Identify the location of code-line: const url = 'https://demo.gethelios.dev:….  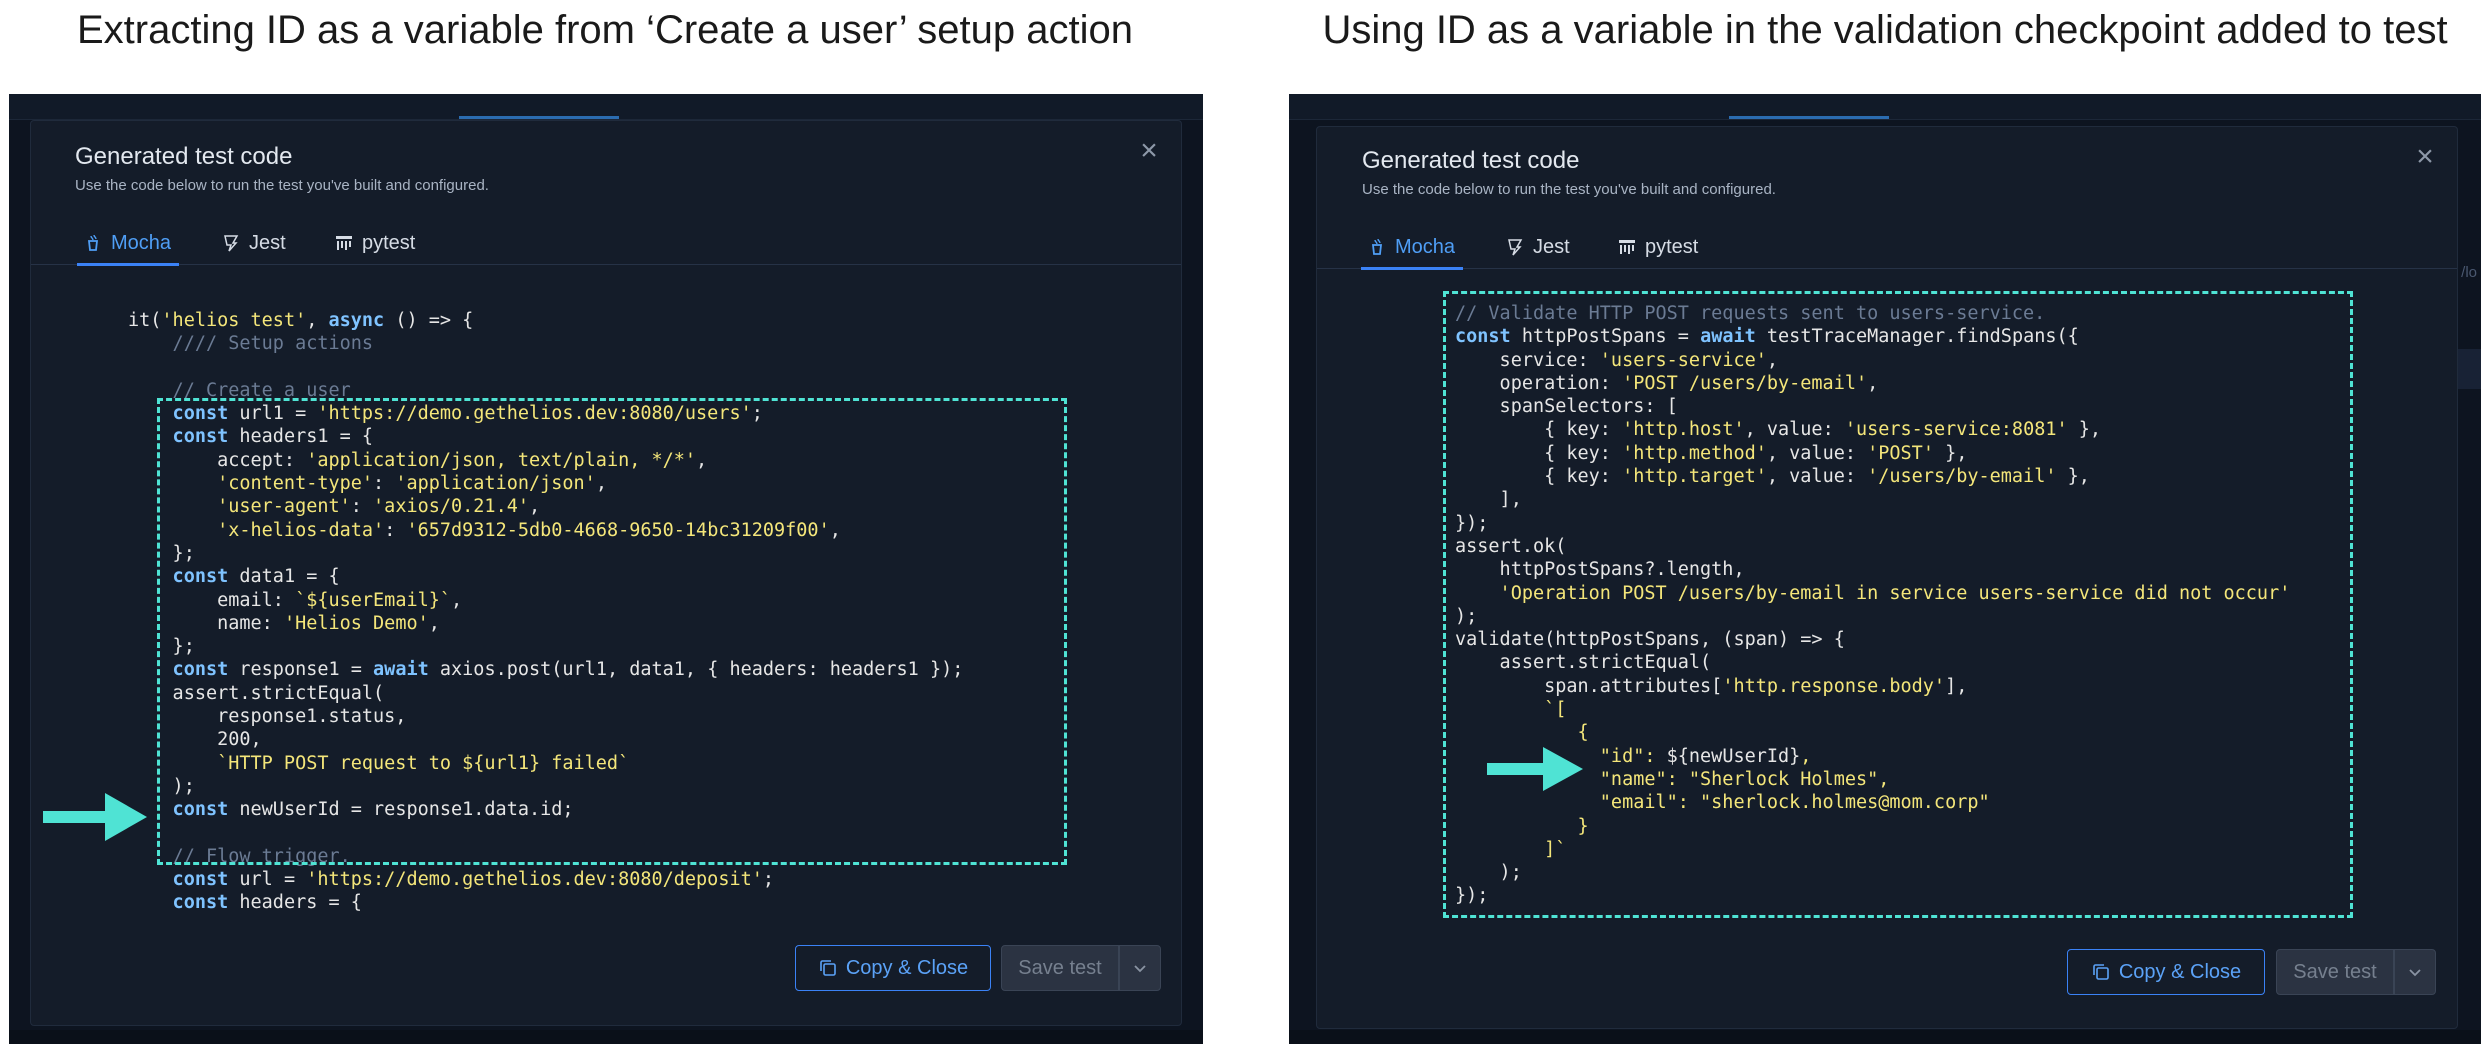
(545, 879).